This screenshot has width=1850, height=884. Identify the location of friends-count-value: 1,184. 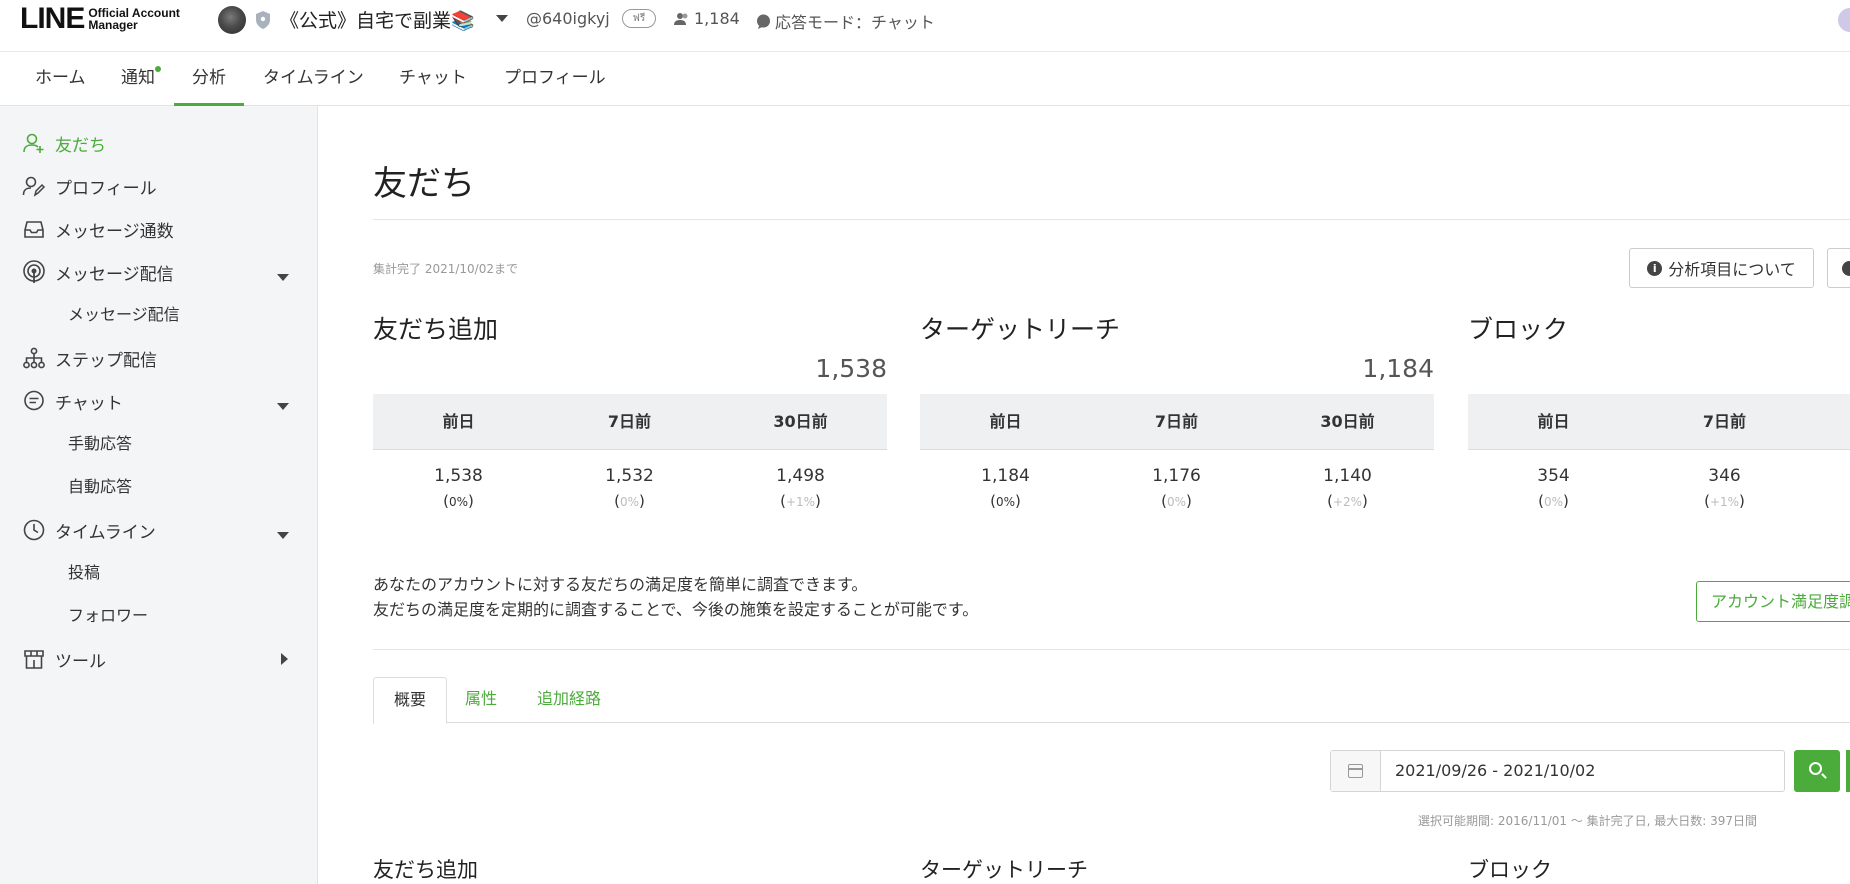
(717, 18).